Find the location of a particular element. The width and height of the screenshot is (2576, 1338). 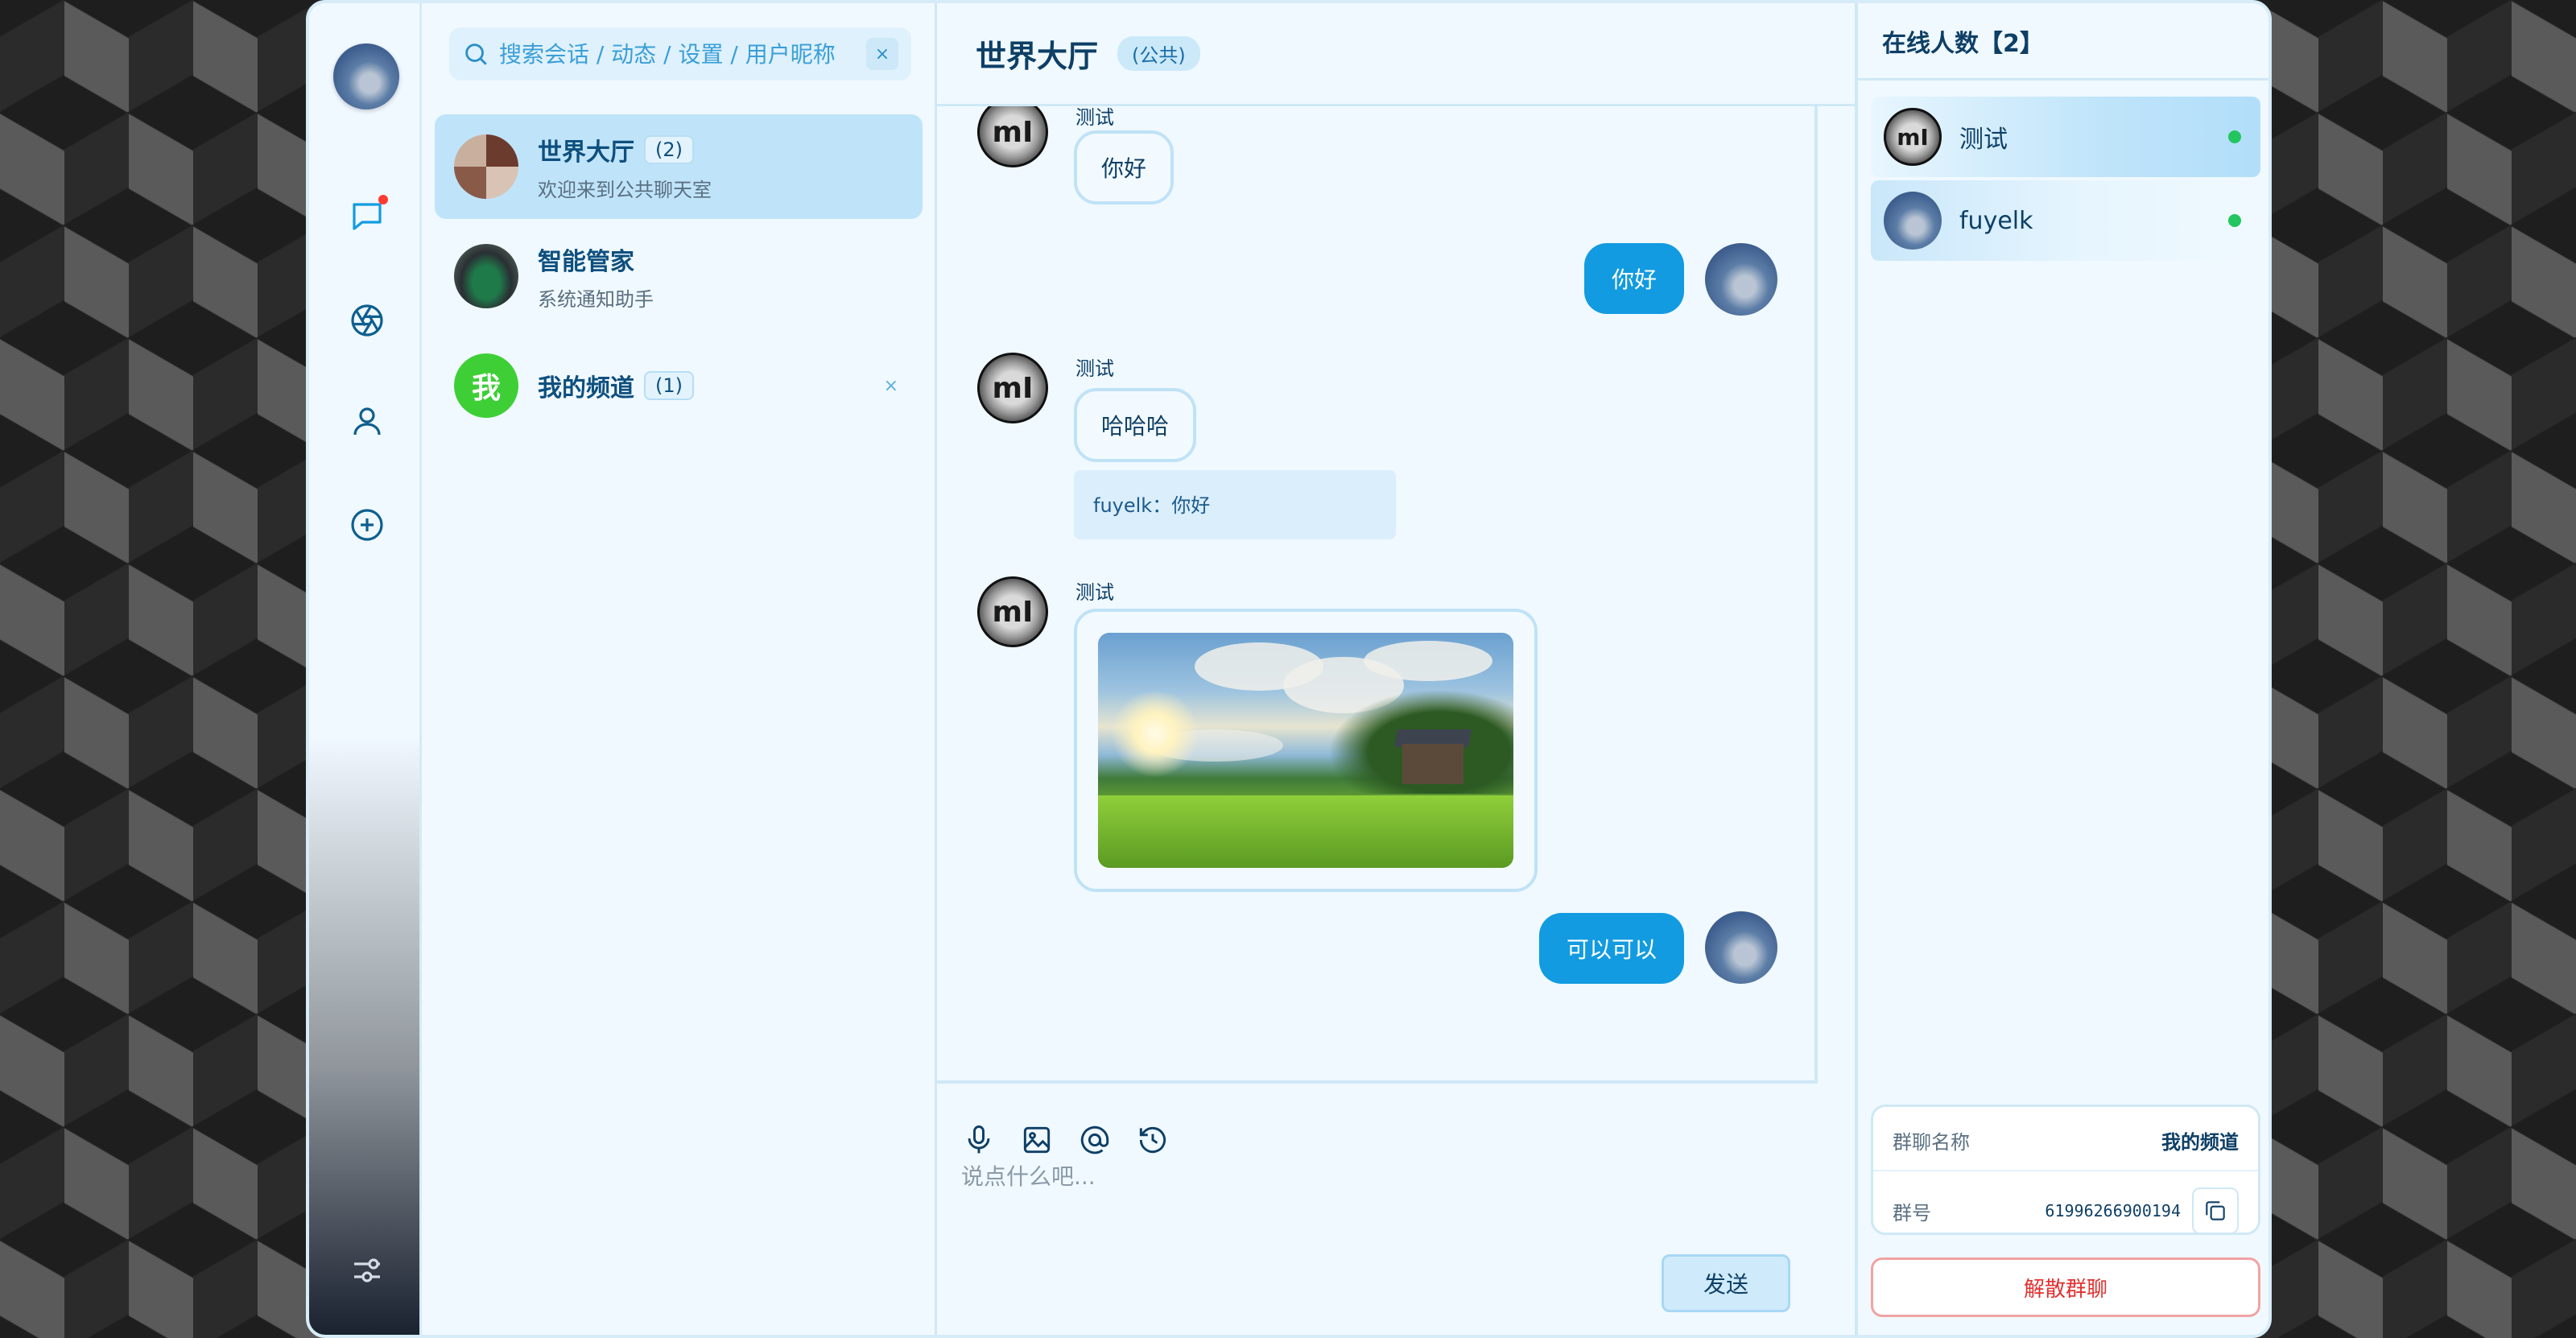

dissolve-group-button: 解散群聊 is located at coordinates (2065, 1287).